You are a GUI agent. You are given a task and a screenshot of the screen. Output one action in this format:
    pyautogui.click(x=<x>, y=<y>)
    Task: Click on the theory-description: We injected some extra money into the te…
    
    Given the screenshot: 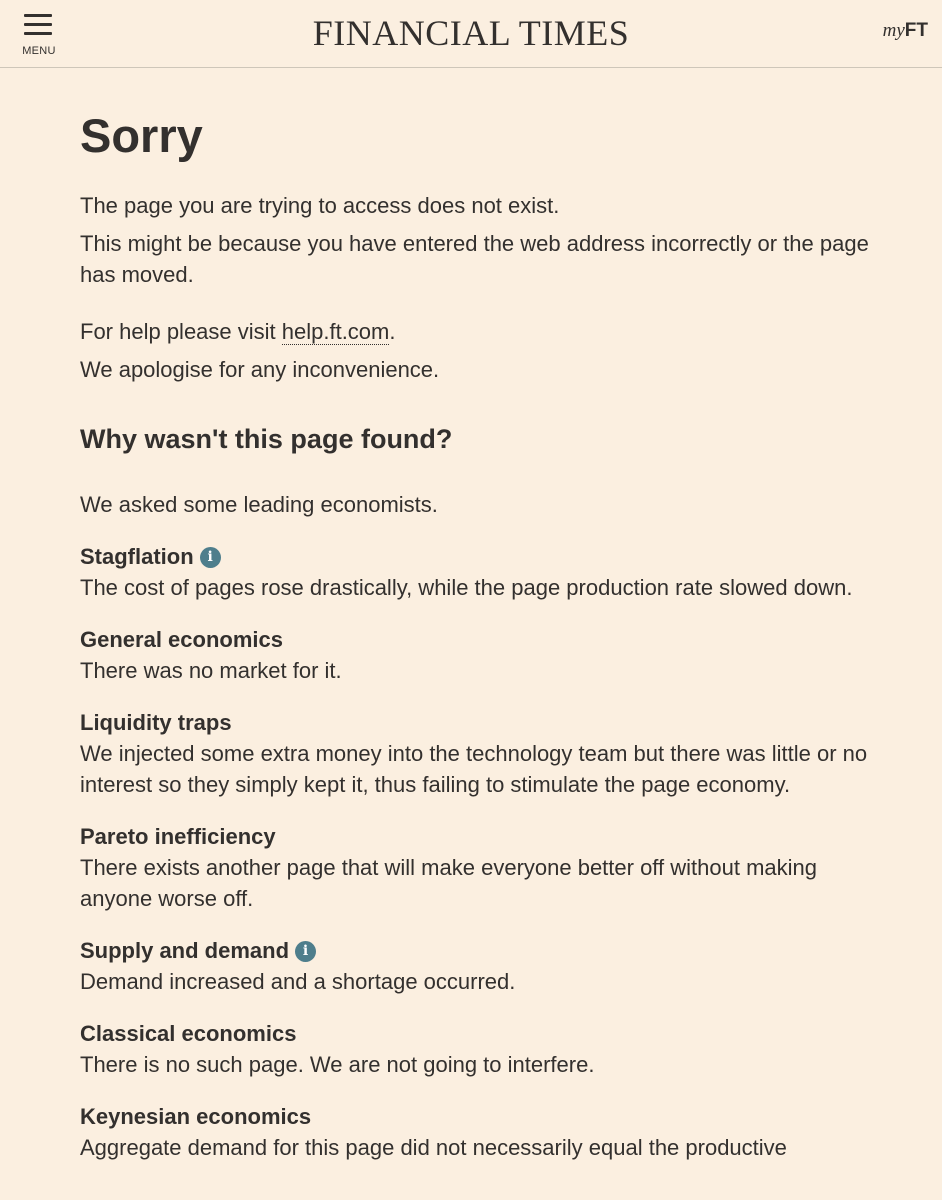 What is the action you would take?
    pyautogui.click(x=474, y=769)
    